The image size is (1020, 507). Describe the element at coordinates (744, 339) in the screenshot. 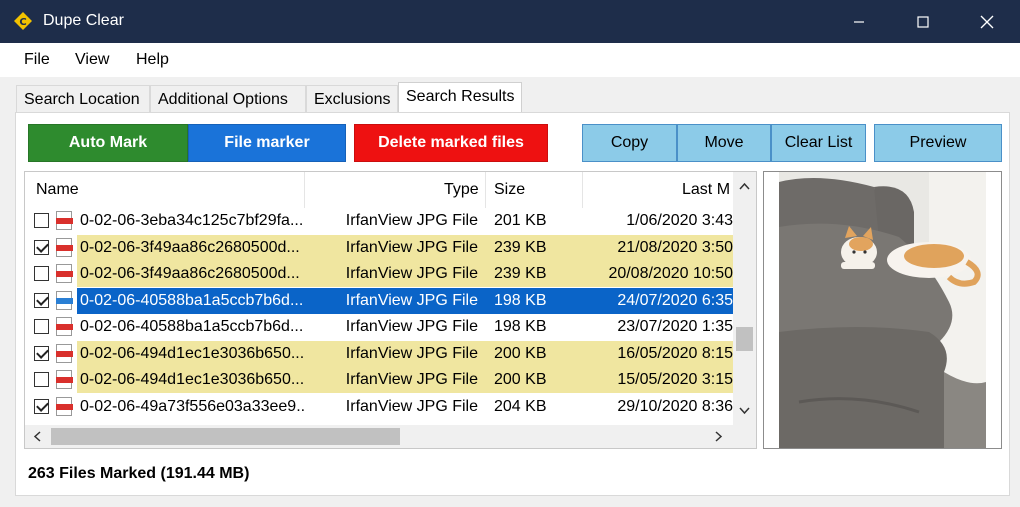

I see `vertical-scroll-thumb` at that location.